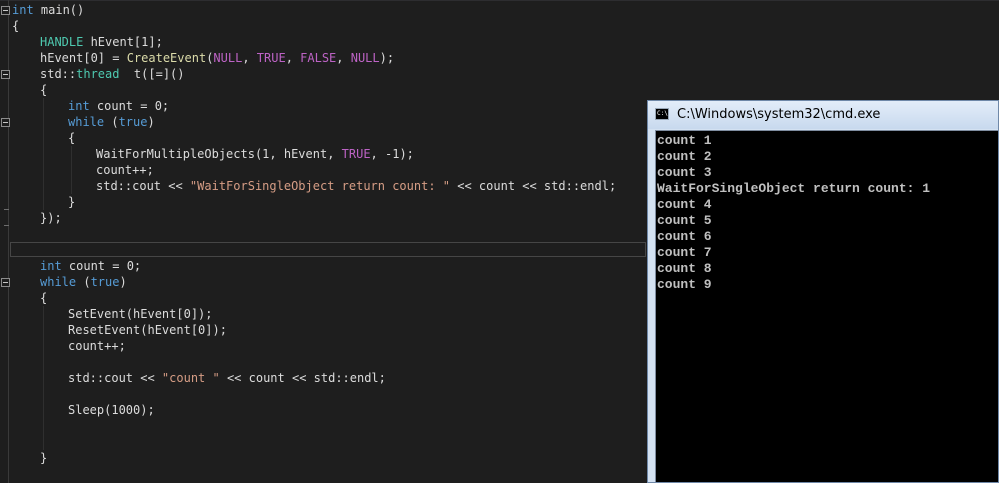 The height and width of the screenshot is (483, 999). Describe the element at coordinates (684, 252) in the screenshot. I see `console-line: count 7` at that location.